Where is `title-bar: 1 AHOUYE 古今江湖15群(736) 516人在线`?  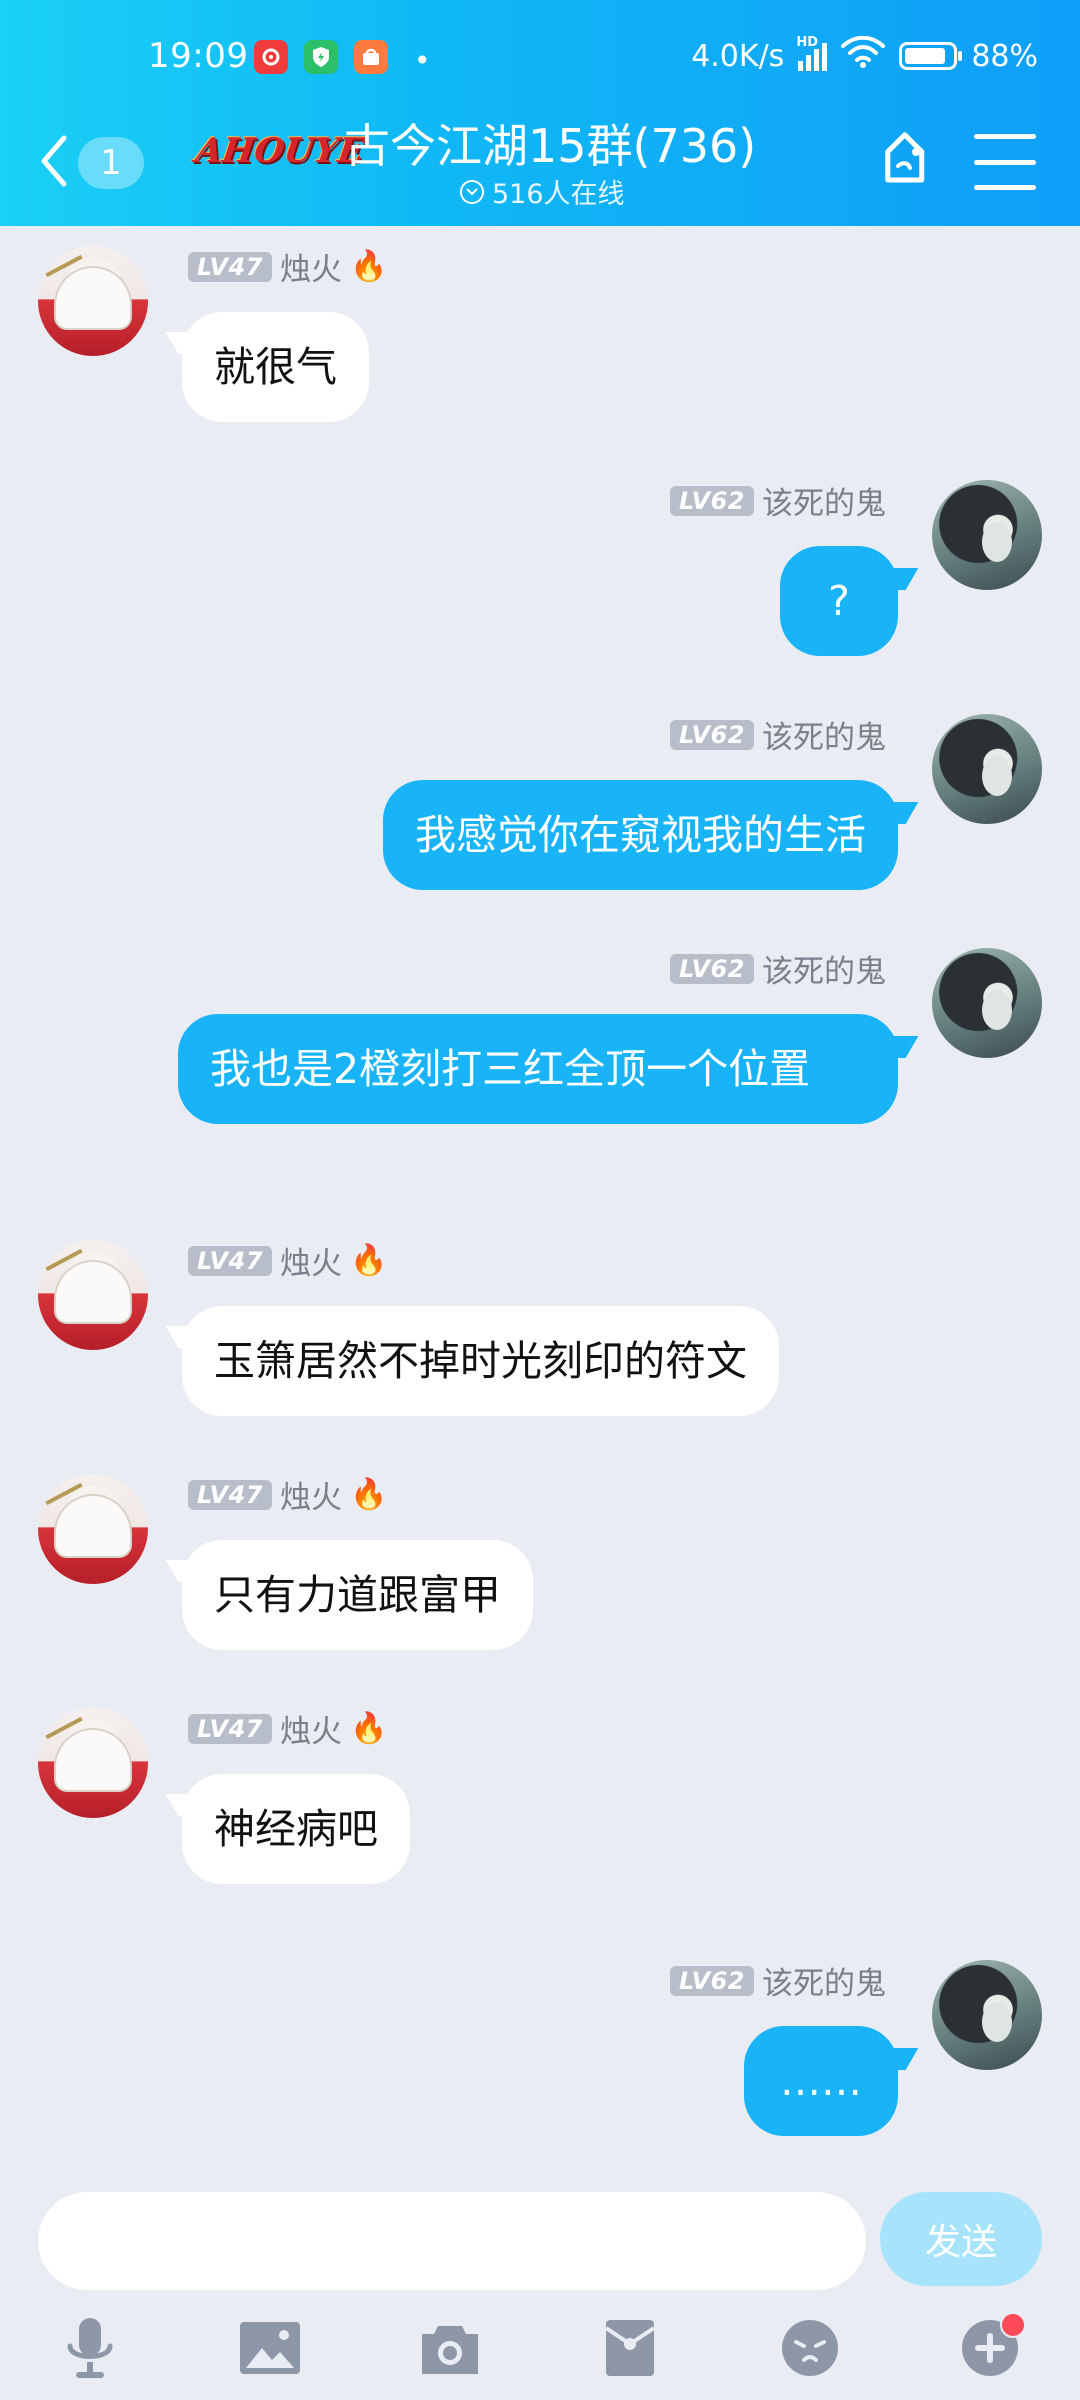 title-bar: 1 AHOUYE 古今江湖15群(736) 516人在线 is located at coordinates (540, 168).